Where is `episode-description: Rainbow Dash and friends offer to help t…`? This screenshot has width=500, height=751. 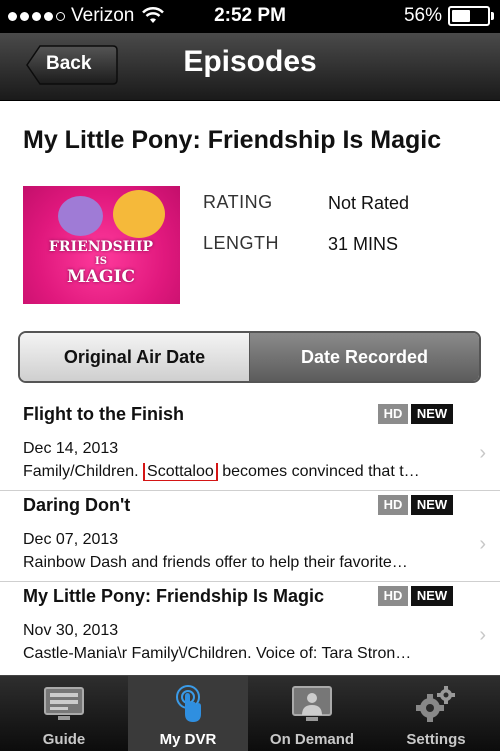
episode-description: Rainbow Dash and friends offer to help t… is located at coordinates (215, 562).